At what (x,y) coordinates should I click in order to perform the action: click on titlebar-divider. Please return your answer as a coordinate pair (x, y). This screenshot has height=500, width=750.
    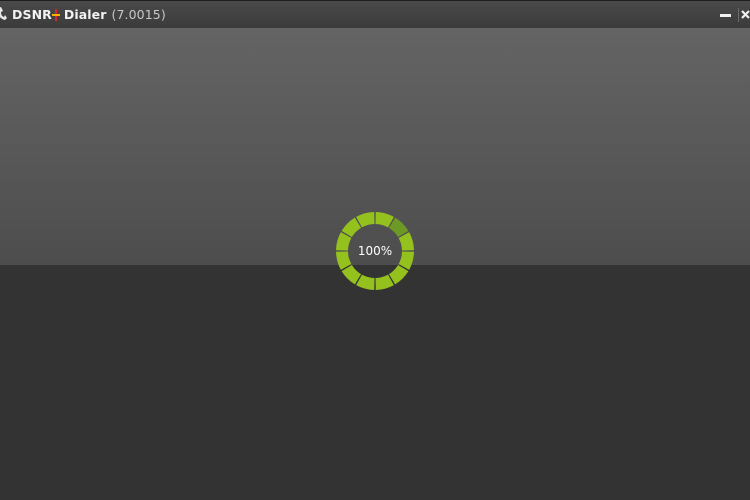
    Looking at the image, I should click on (738, 15).